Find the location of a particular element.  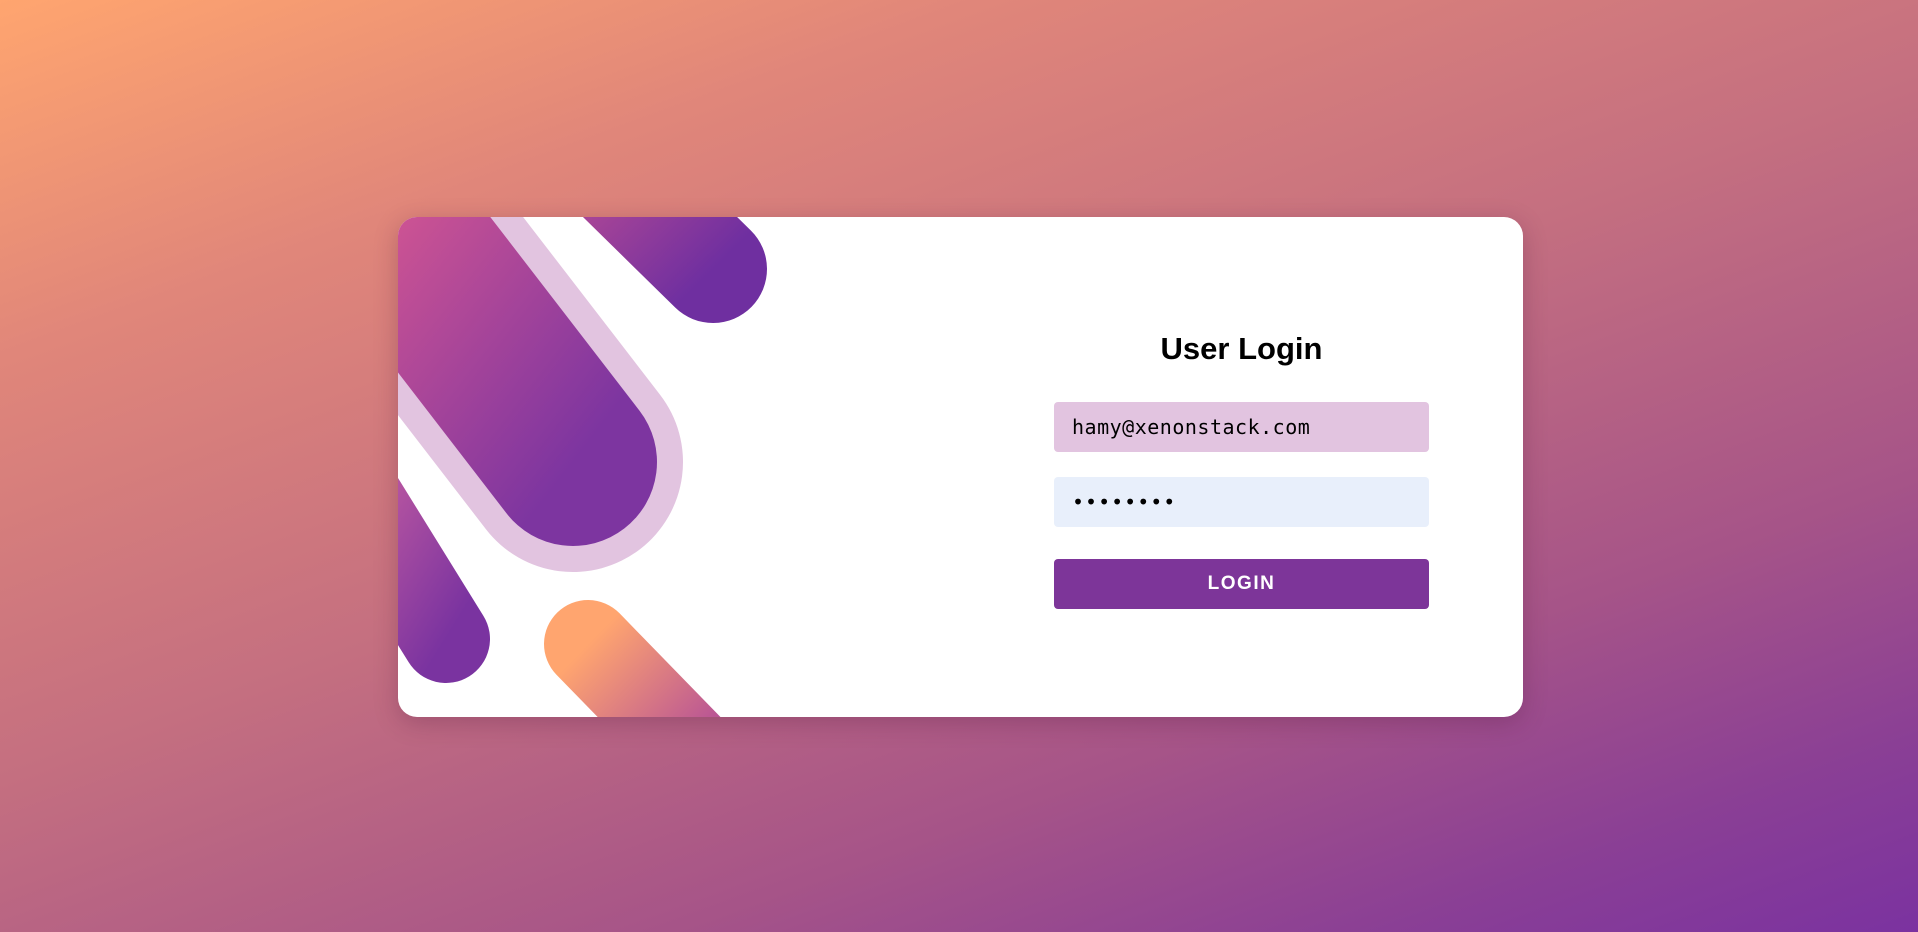

top-pill-shape is located at coordinates (674, 270).